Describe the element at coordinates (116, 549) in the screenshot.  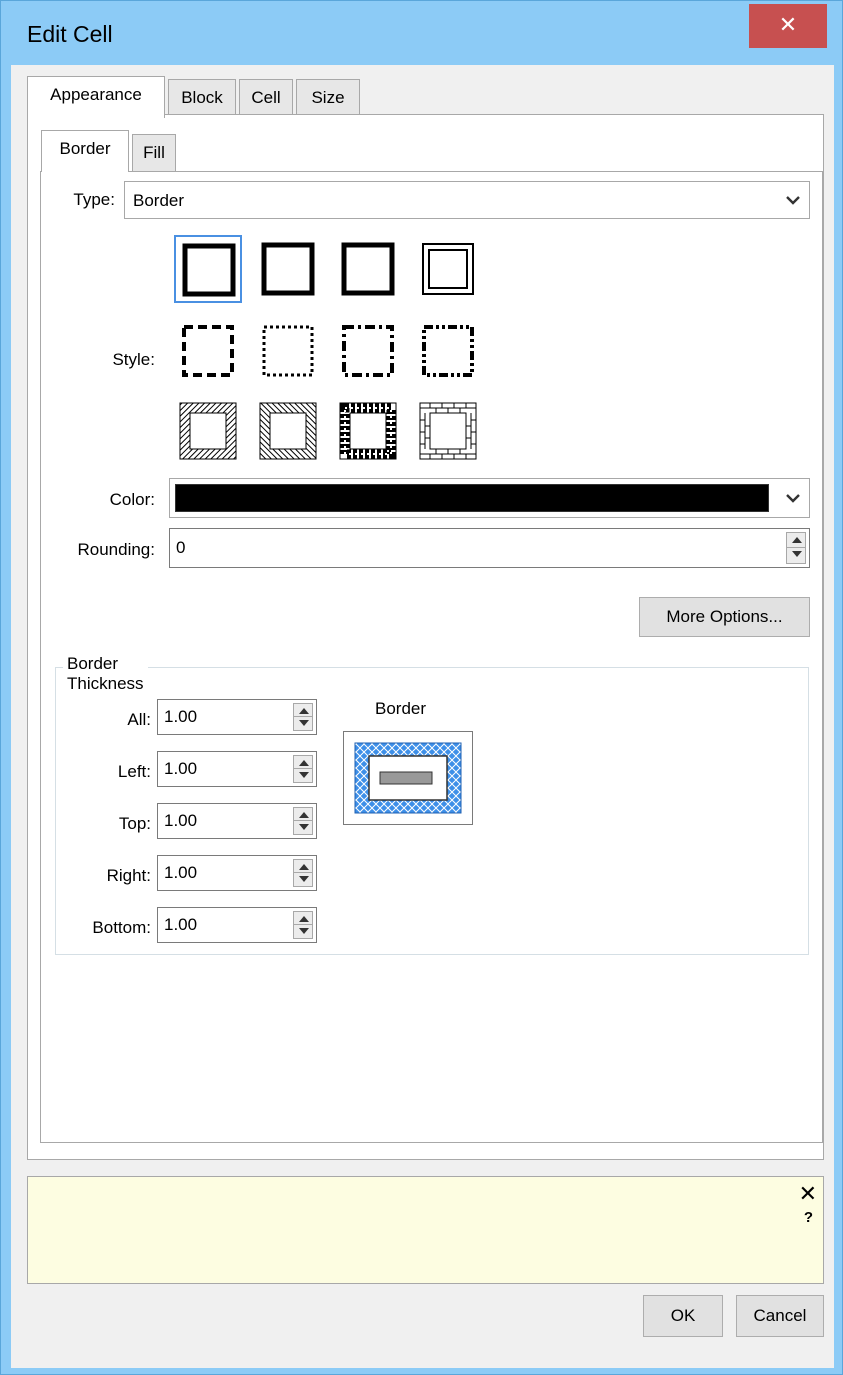
I see `rounding-label: Rounding:` at that location.